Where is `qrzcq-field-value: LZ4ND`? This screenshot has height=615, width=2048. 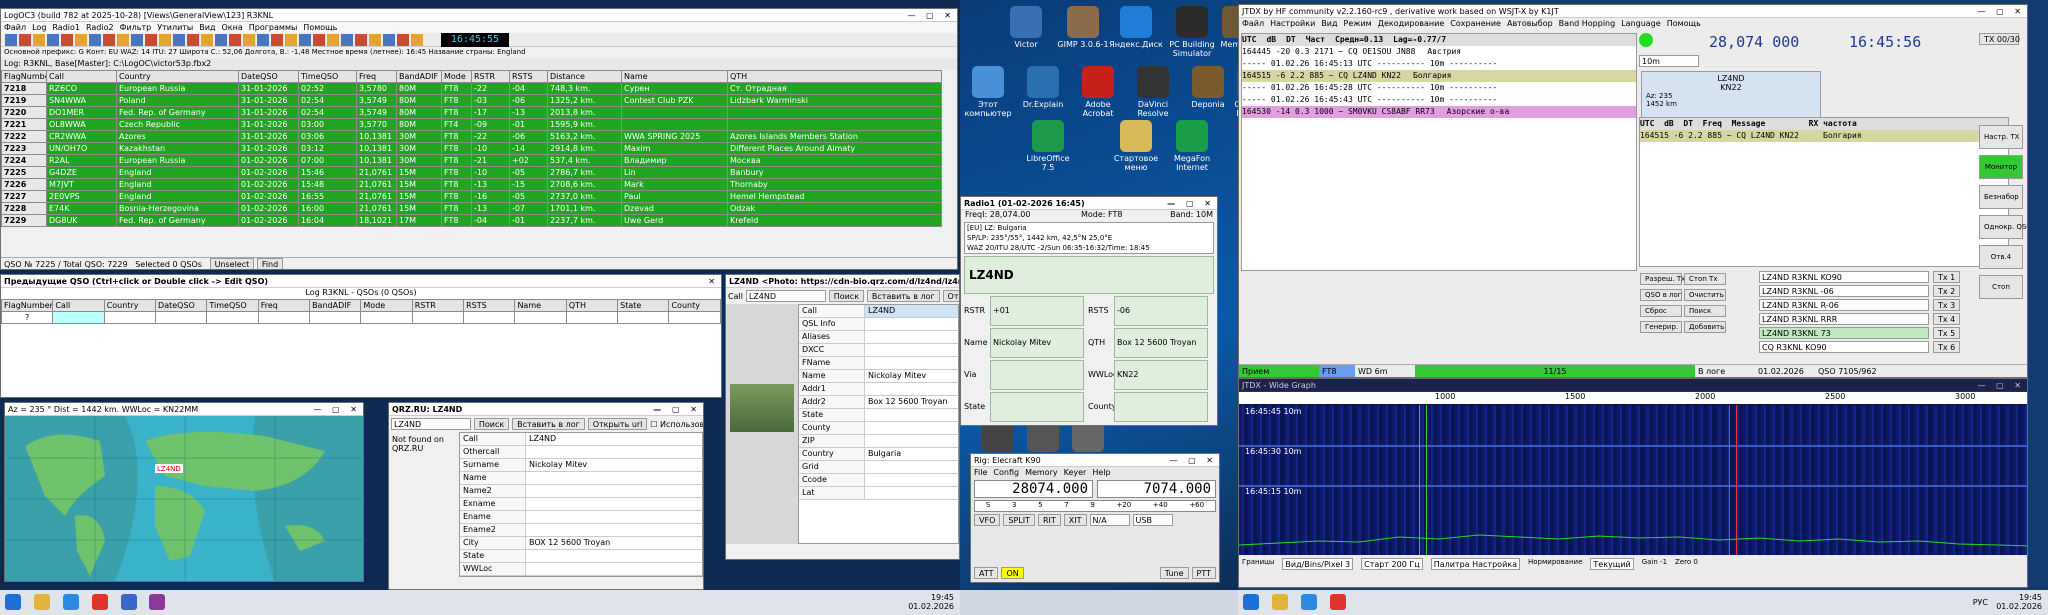 qrzcq-field-value: LZ4ND is located at coordinates (911, 311).